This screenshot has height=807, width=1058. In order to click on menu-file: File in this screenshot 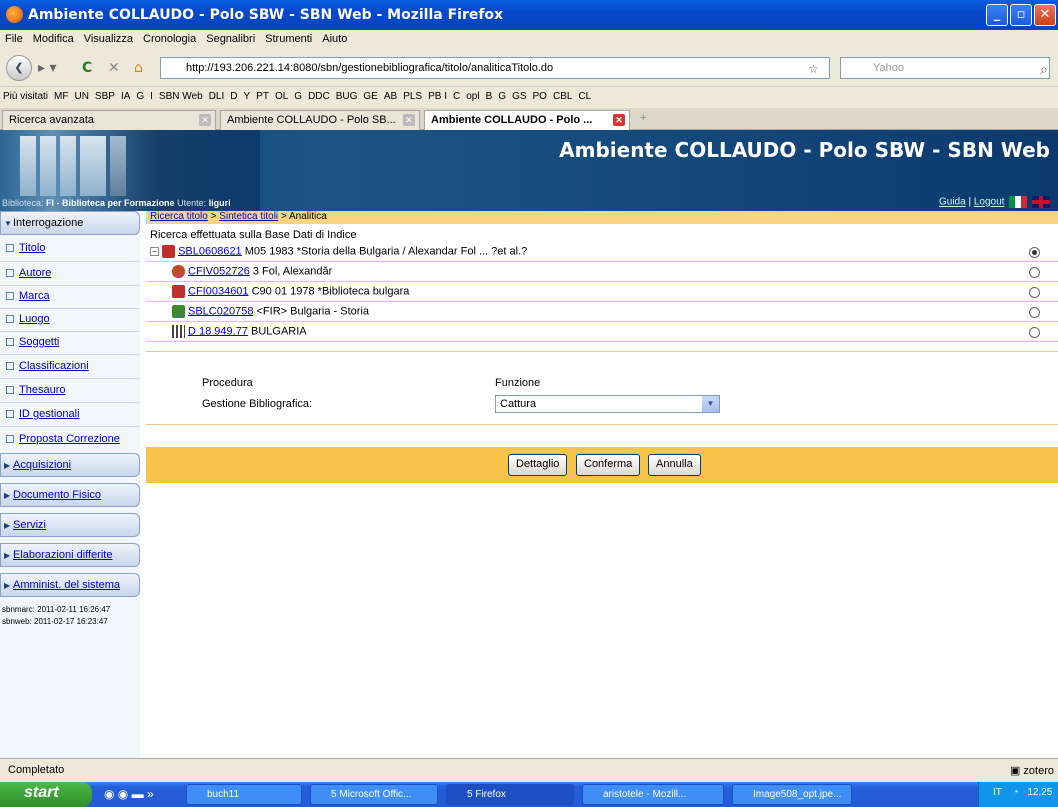, I will do `click(14, 39)`.